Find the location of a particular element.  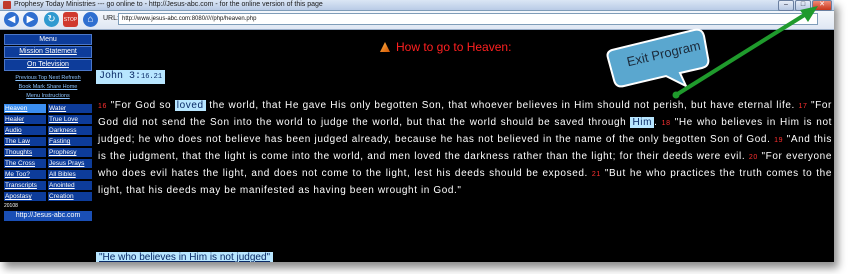

menu-item-prophesy: Prophesy is located at coordinates (70, 152).